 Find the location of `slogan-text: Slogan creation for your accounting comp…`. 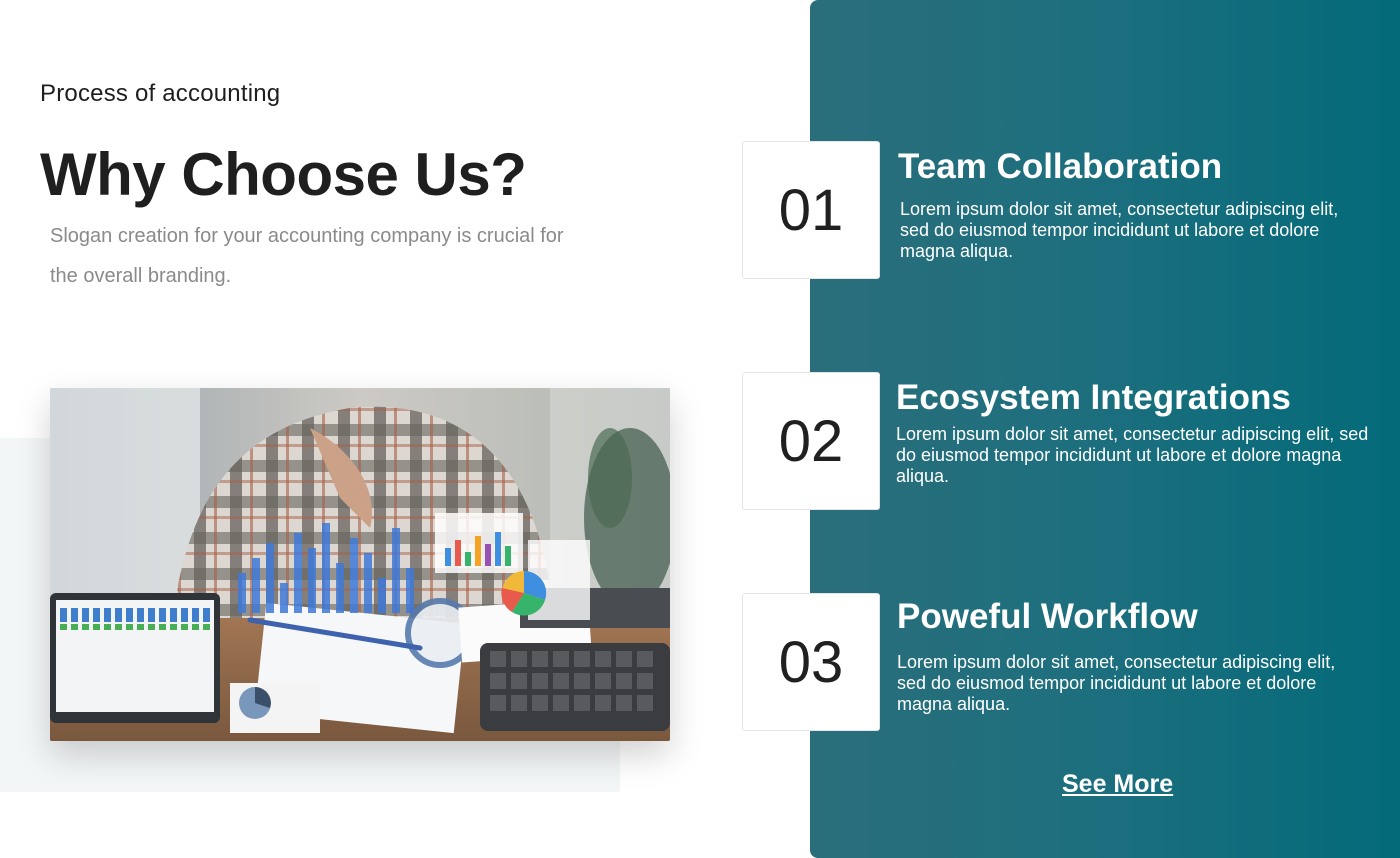

slogan-text: Slogan creation for your accounting comp… is located at coordinates (307, 256).